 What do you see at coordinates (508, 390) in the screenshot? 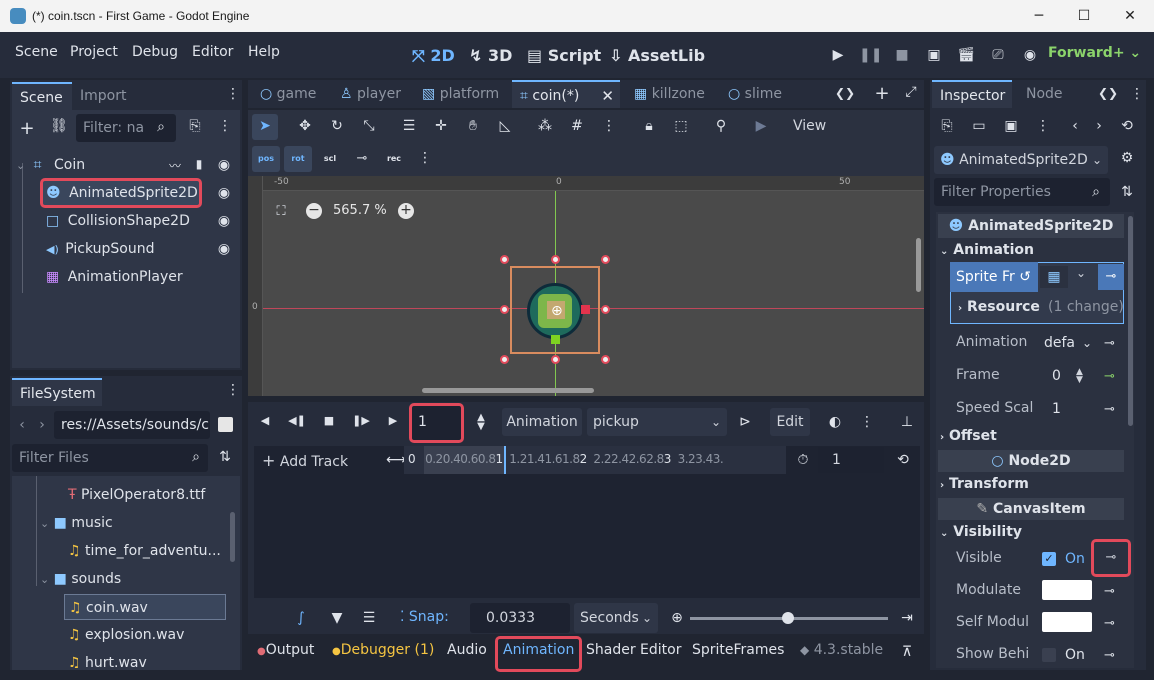
I see `viewport-h-scrollbar` at bounding box center [508, 390].